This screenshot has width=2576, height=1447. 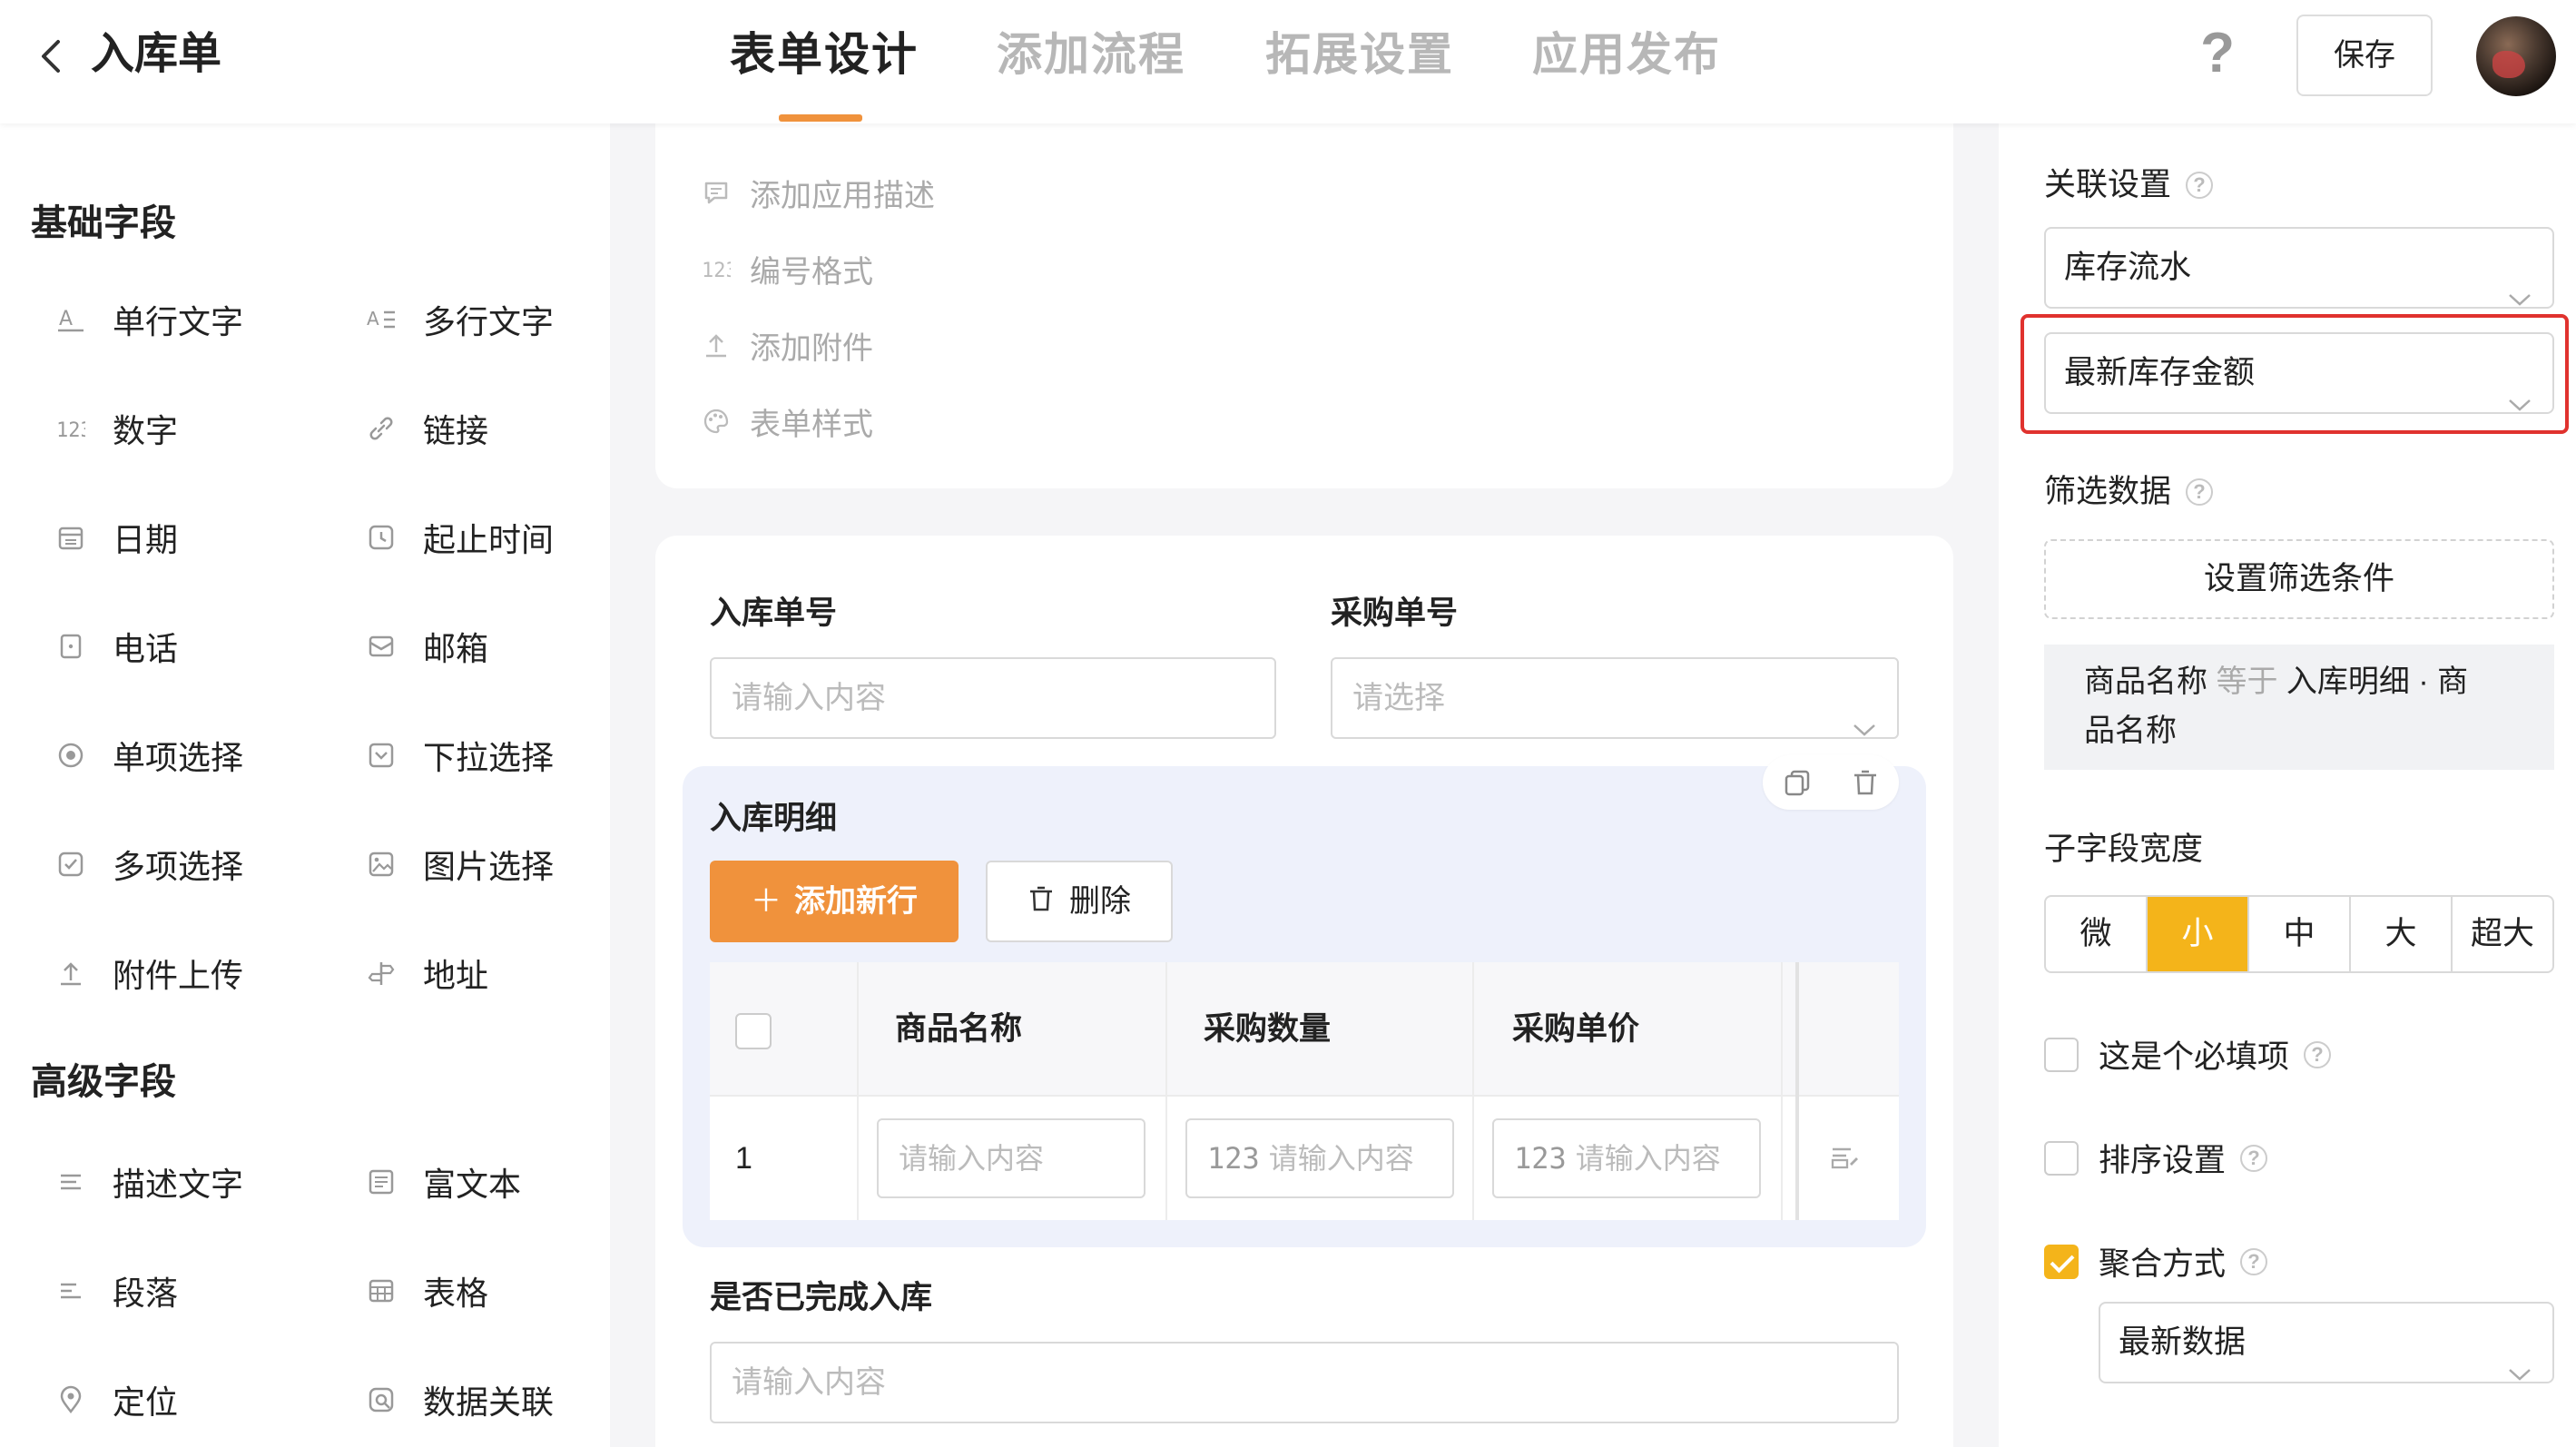 What do you see at coordinates (2217, 53) in the screenshot?
I see `help-icon: ?` at bounding box center [2217, 53].